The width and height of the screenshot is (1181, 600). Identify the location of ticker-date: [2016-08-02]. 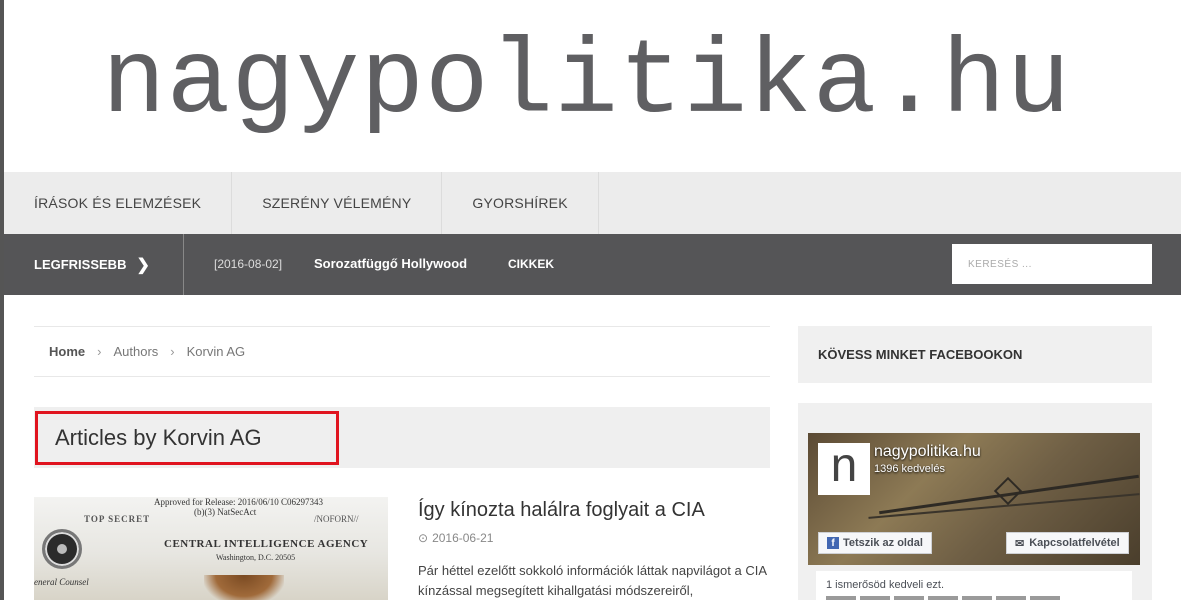
(248, 264).